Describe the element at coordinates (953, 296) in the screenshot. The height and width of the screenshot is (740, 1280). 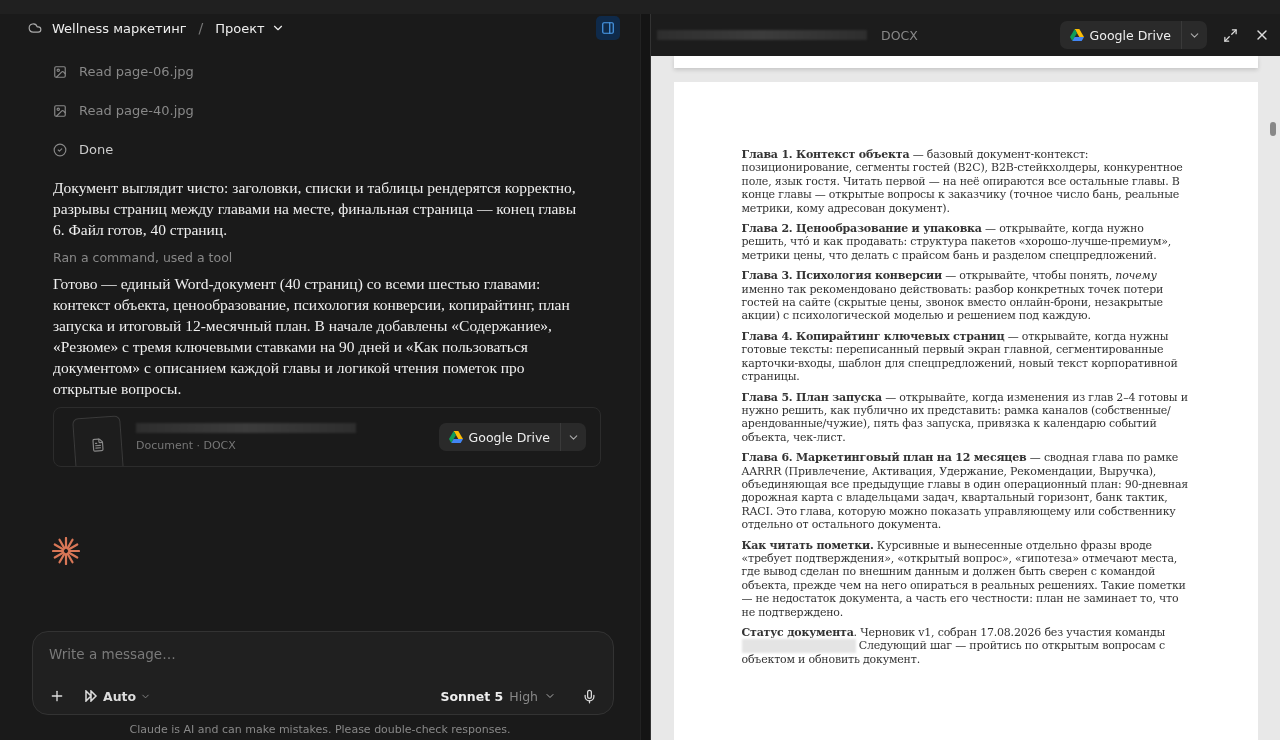
I see `document-paragraph: Глава 3. Психология конверсии — открывайте, чтобы понять, почему именно так рекомендовано действовать: разбор конкретных точек потери гостей на сайте (скрытые цены, звонок вместо онлайн-брони, незакрытые акции) с психологической моделью и решением под каждую.` at that location.